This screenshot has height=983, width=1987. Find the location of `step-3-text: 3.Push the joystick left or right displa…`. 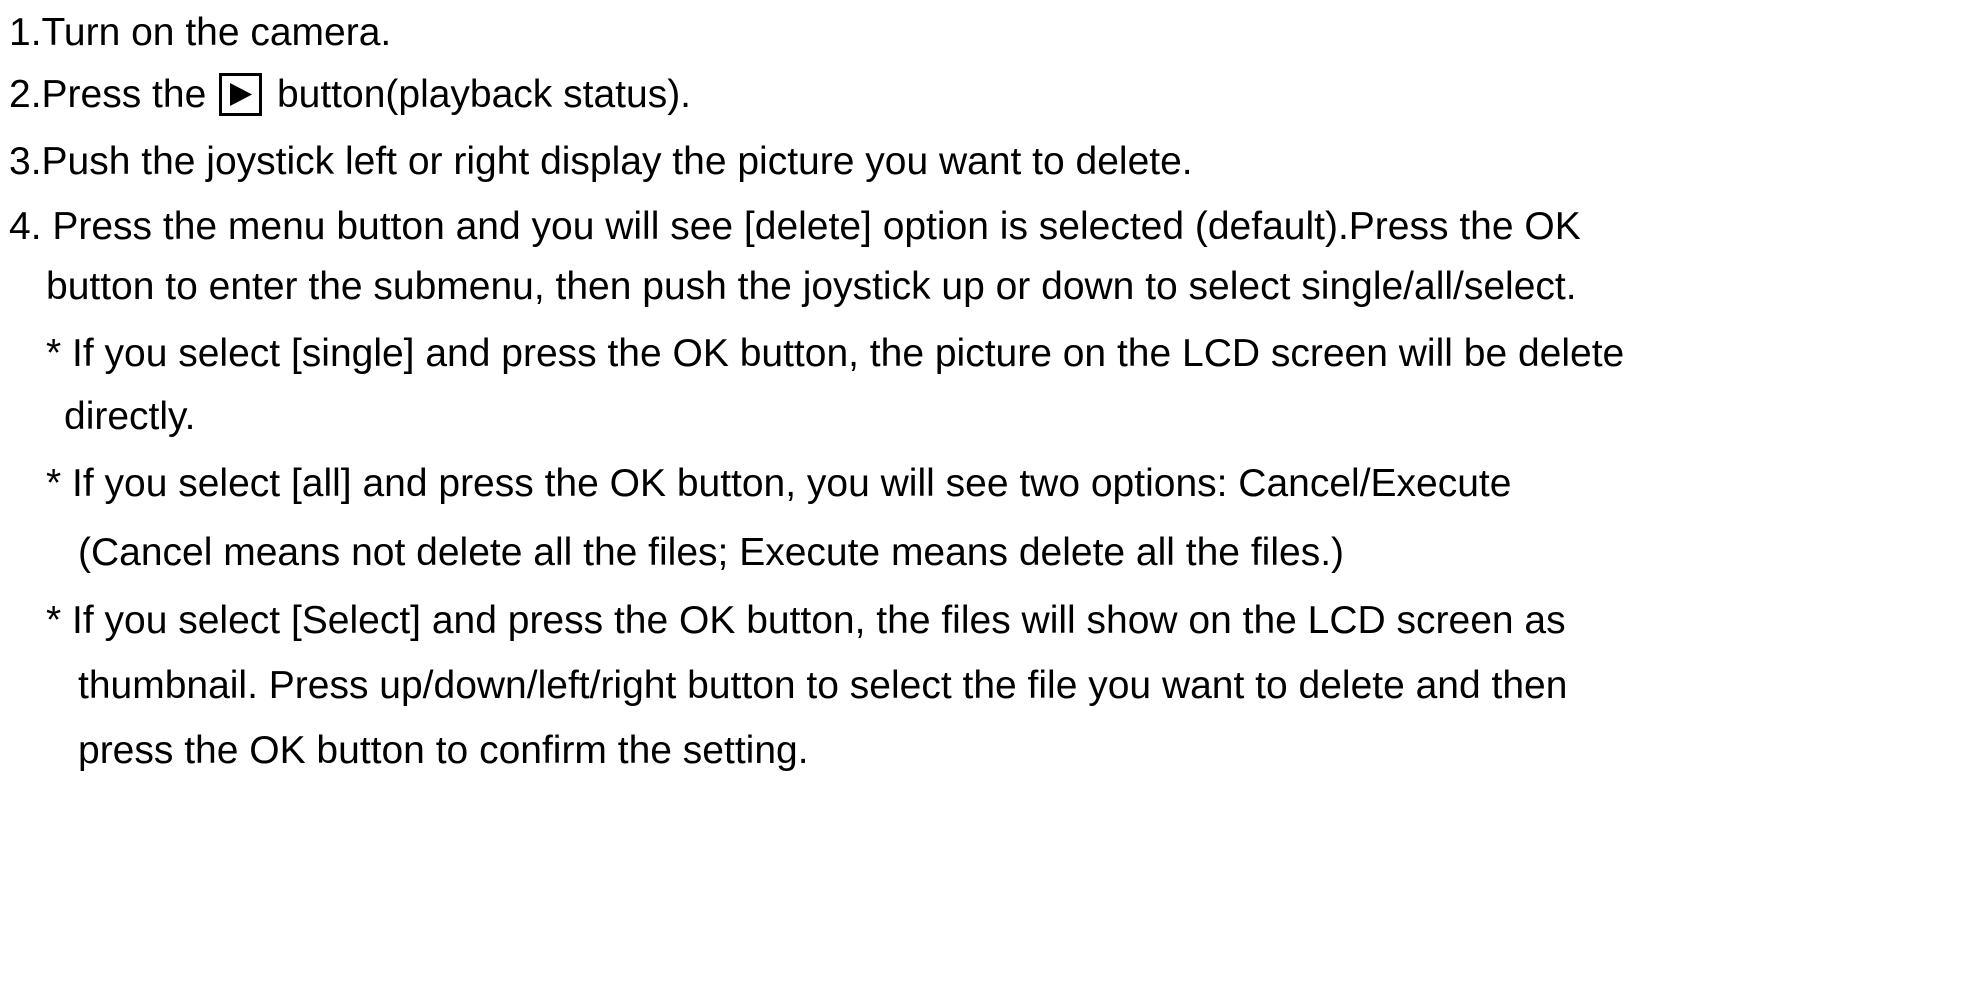

step-3-text: 3.Push the joystick left or right displa… is located at coordinates (601, 161).